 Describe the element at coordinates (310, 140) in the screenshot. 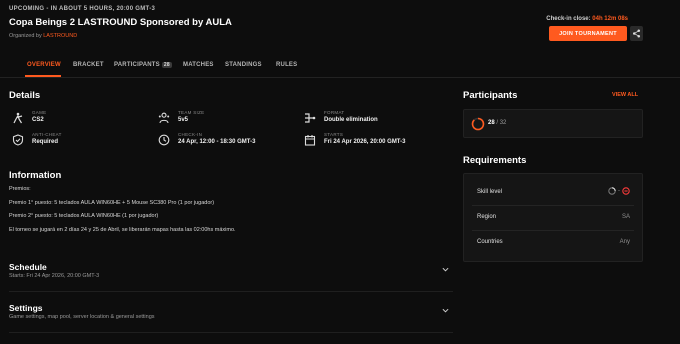

I see `calendar-icon` at that location.